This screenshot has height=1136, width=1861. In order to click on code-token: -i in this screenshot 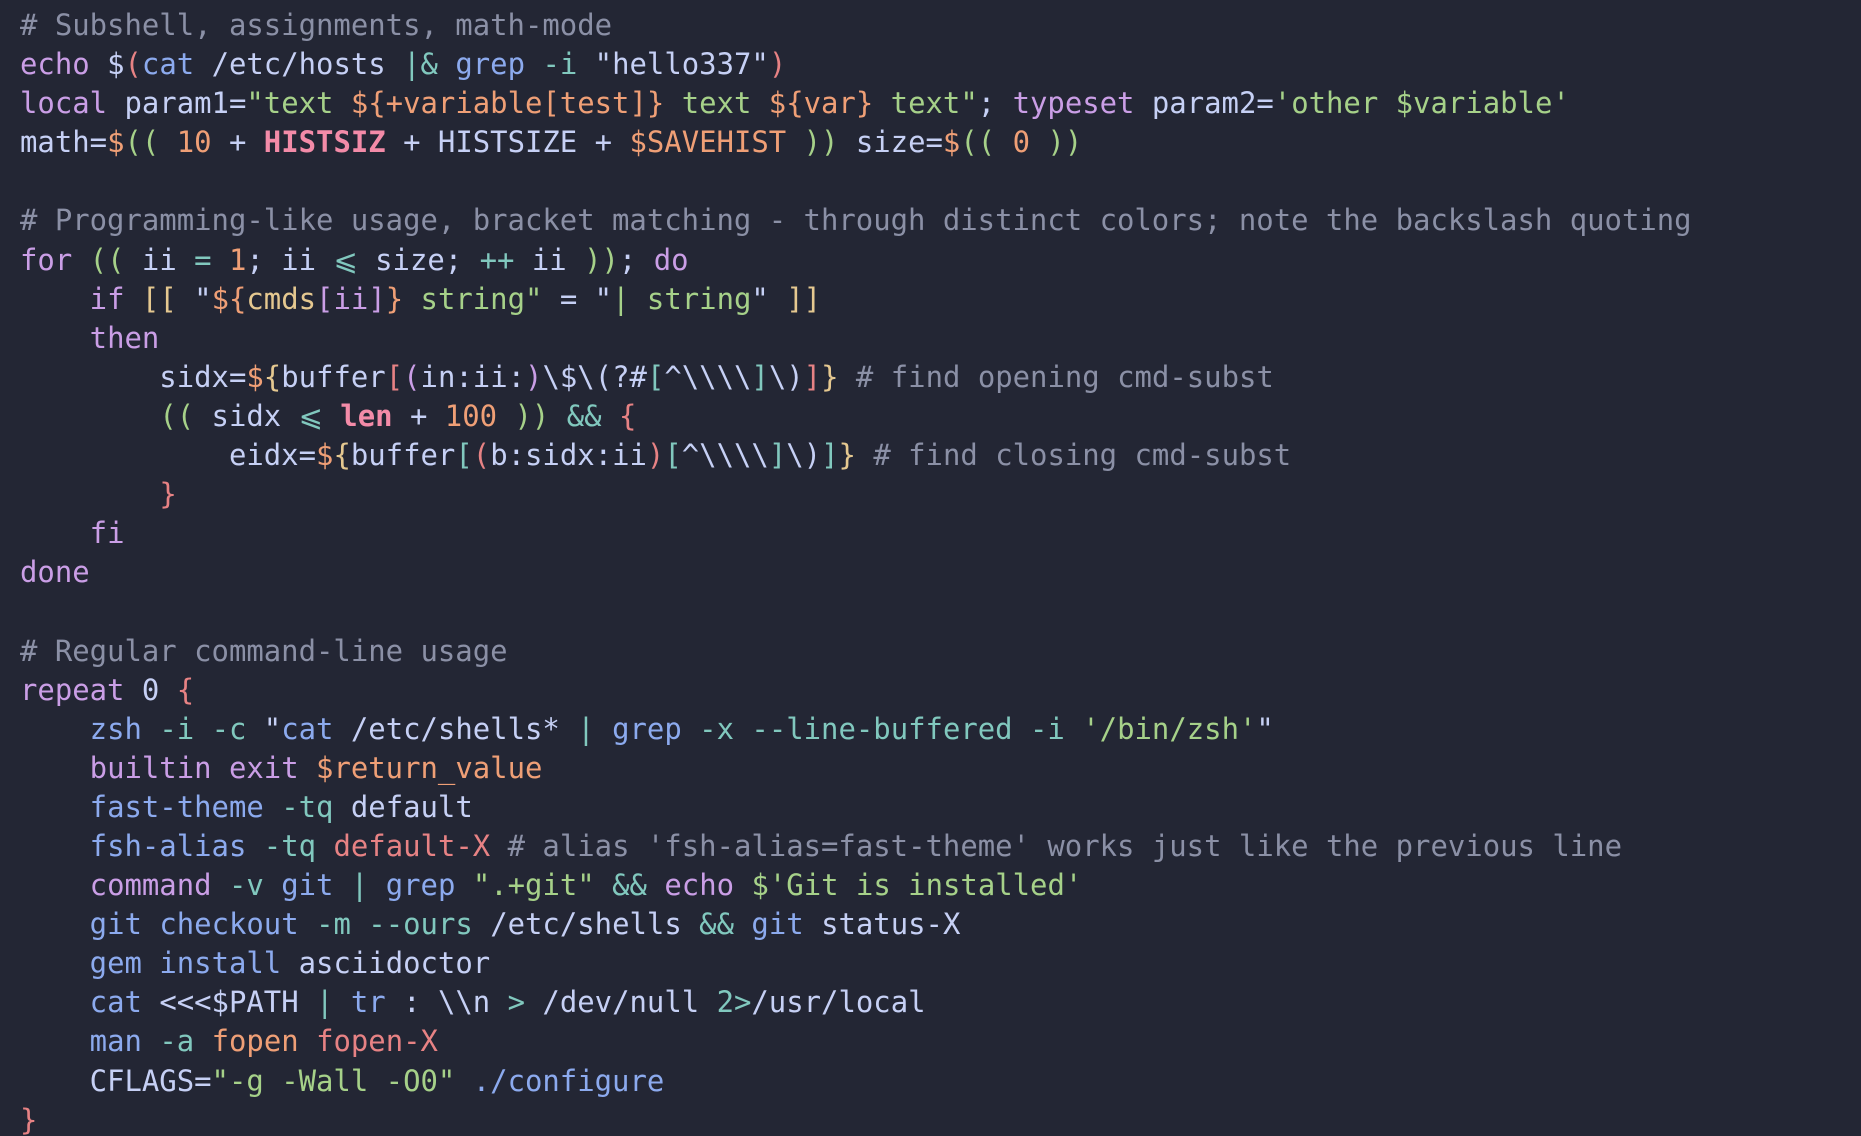, I will do `click(560, 64)`.